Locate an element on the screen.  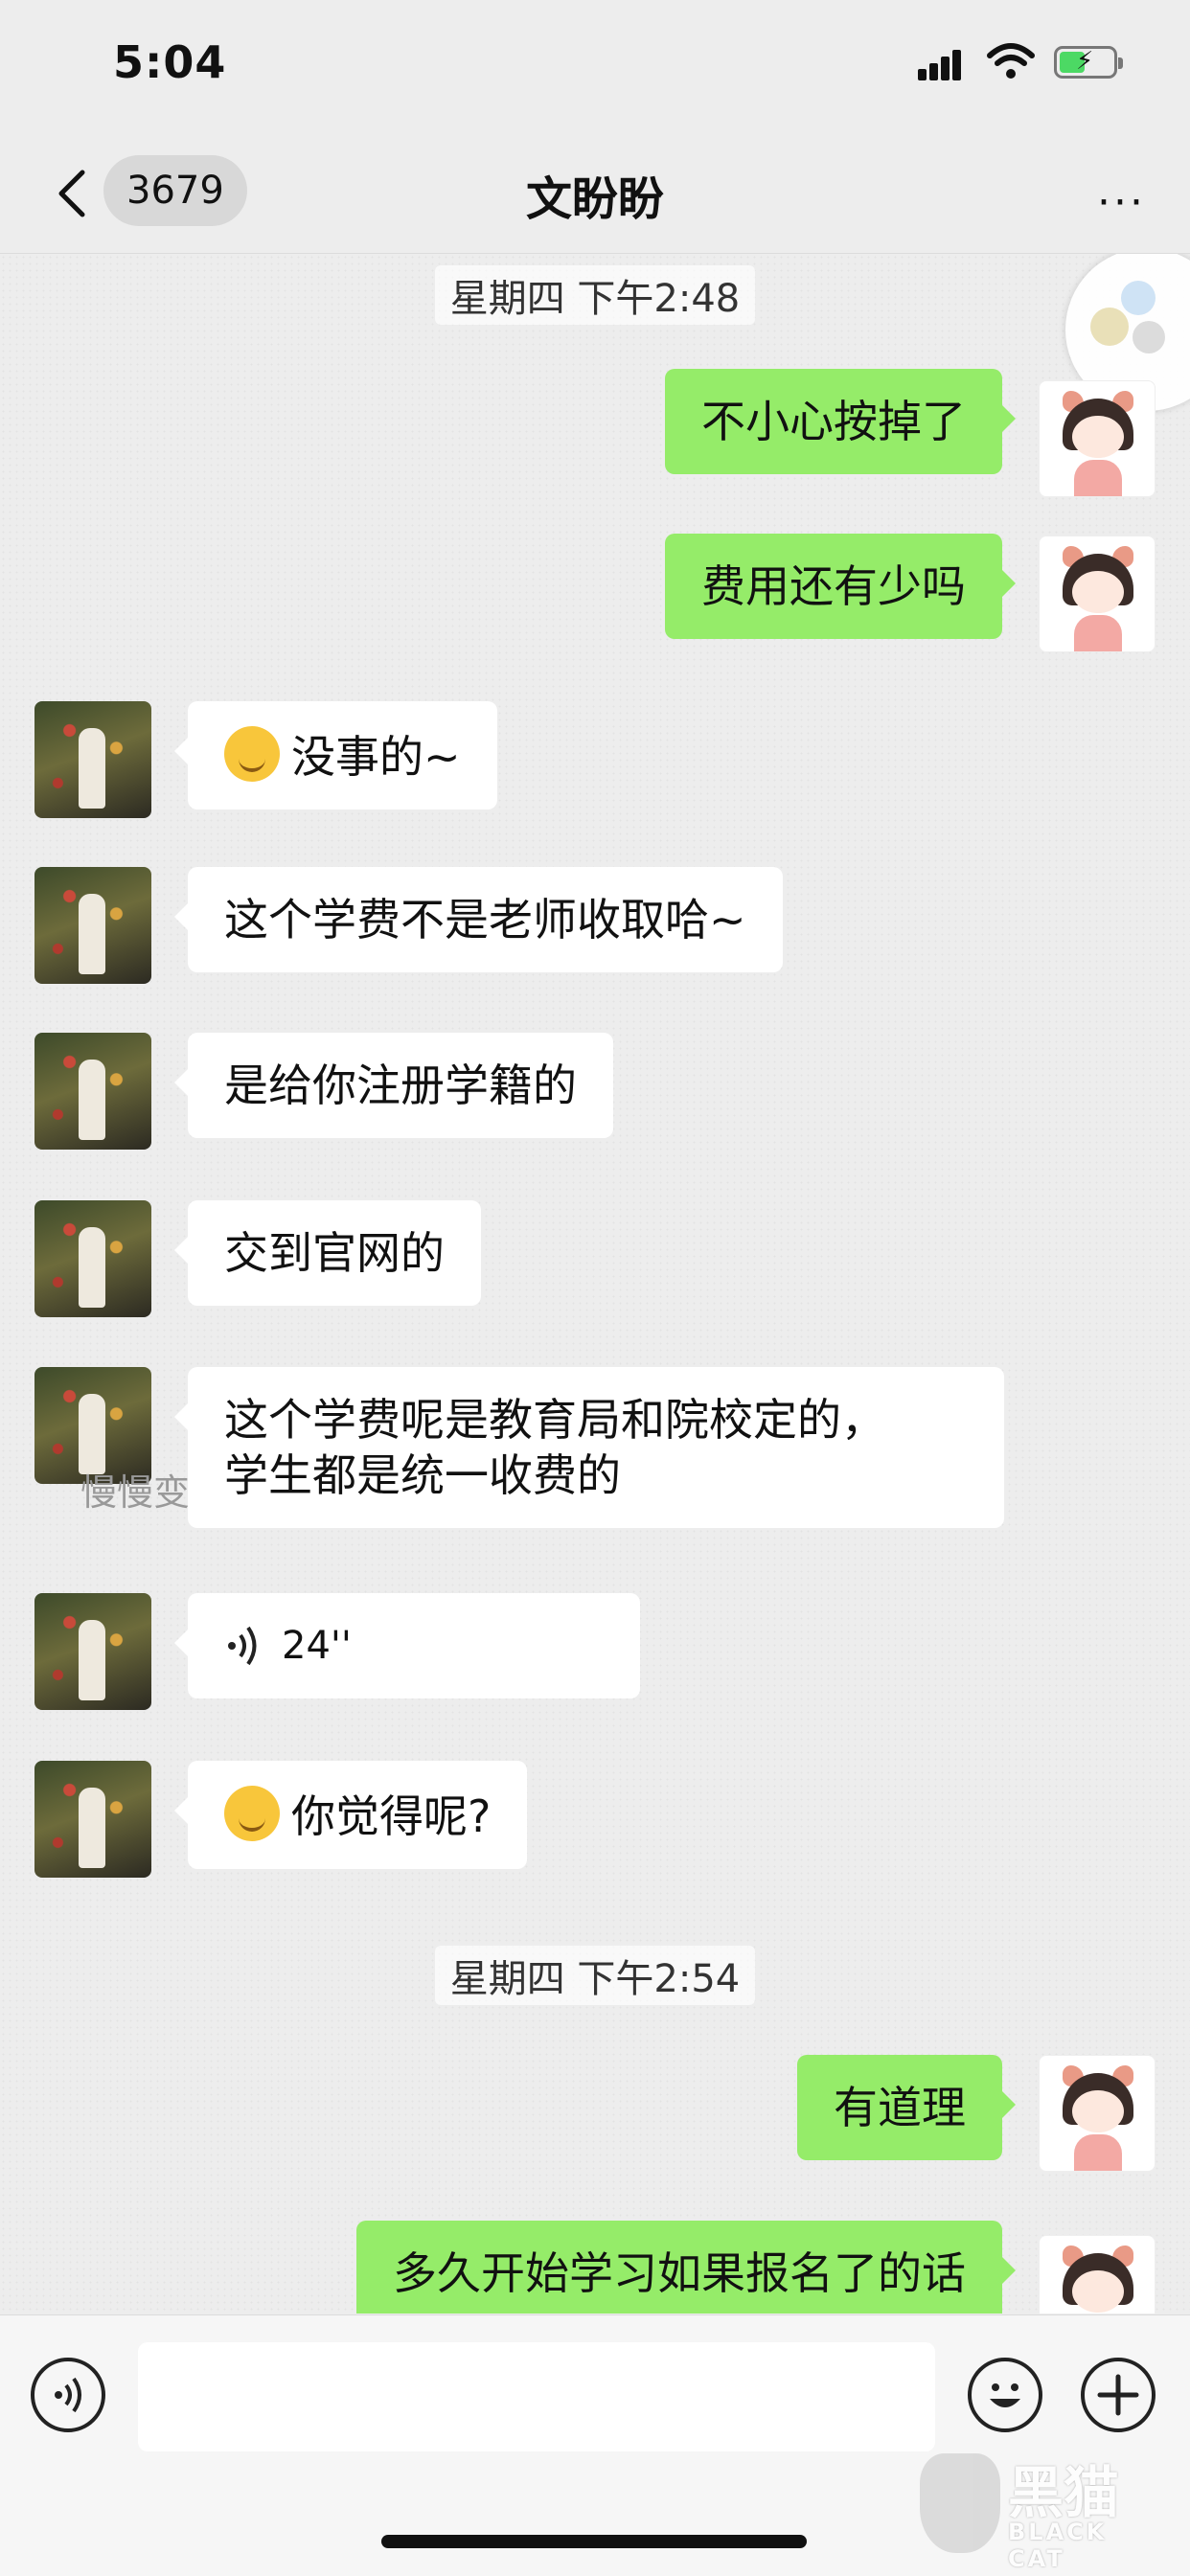
black-cat-watermark: 黑猫 BLACK CAT is located at coordinates (1041, 2508).